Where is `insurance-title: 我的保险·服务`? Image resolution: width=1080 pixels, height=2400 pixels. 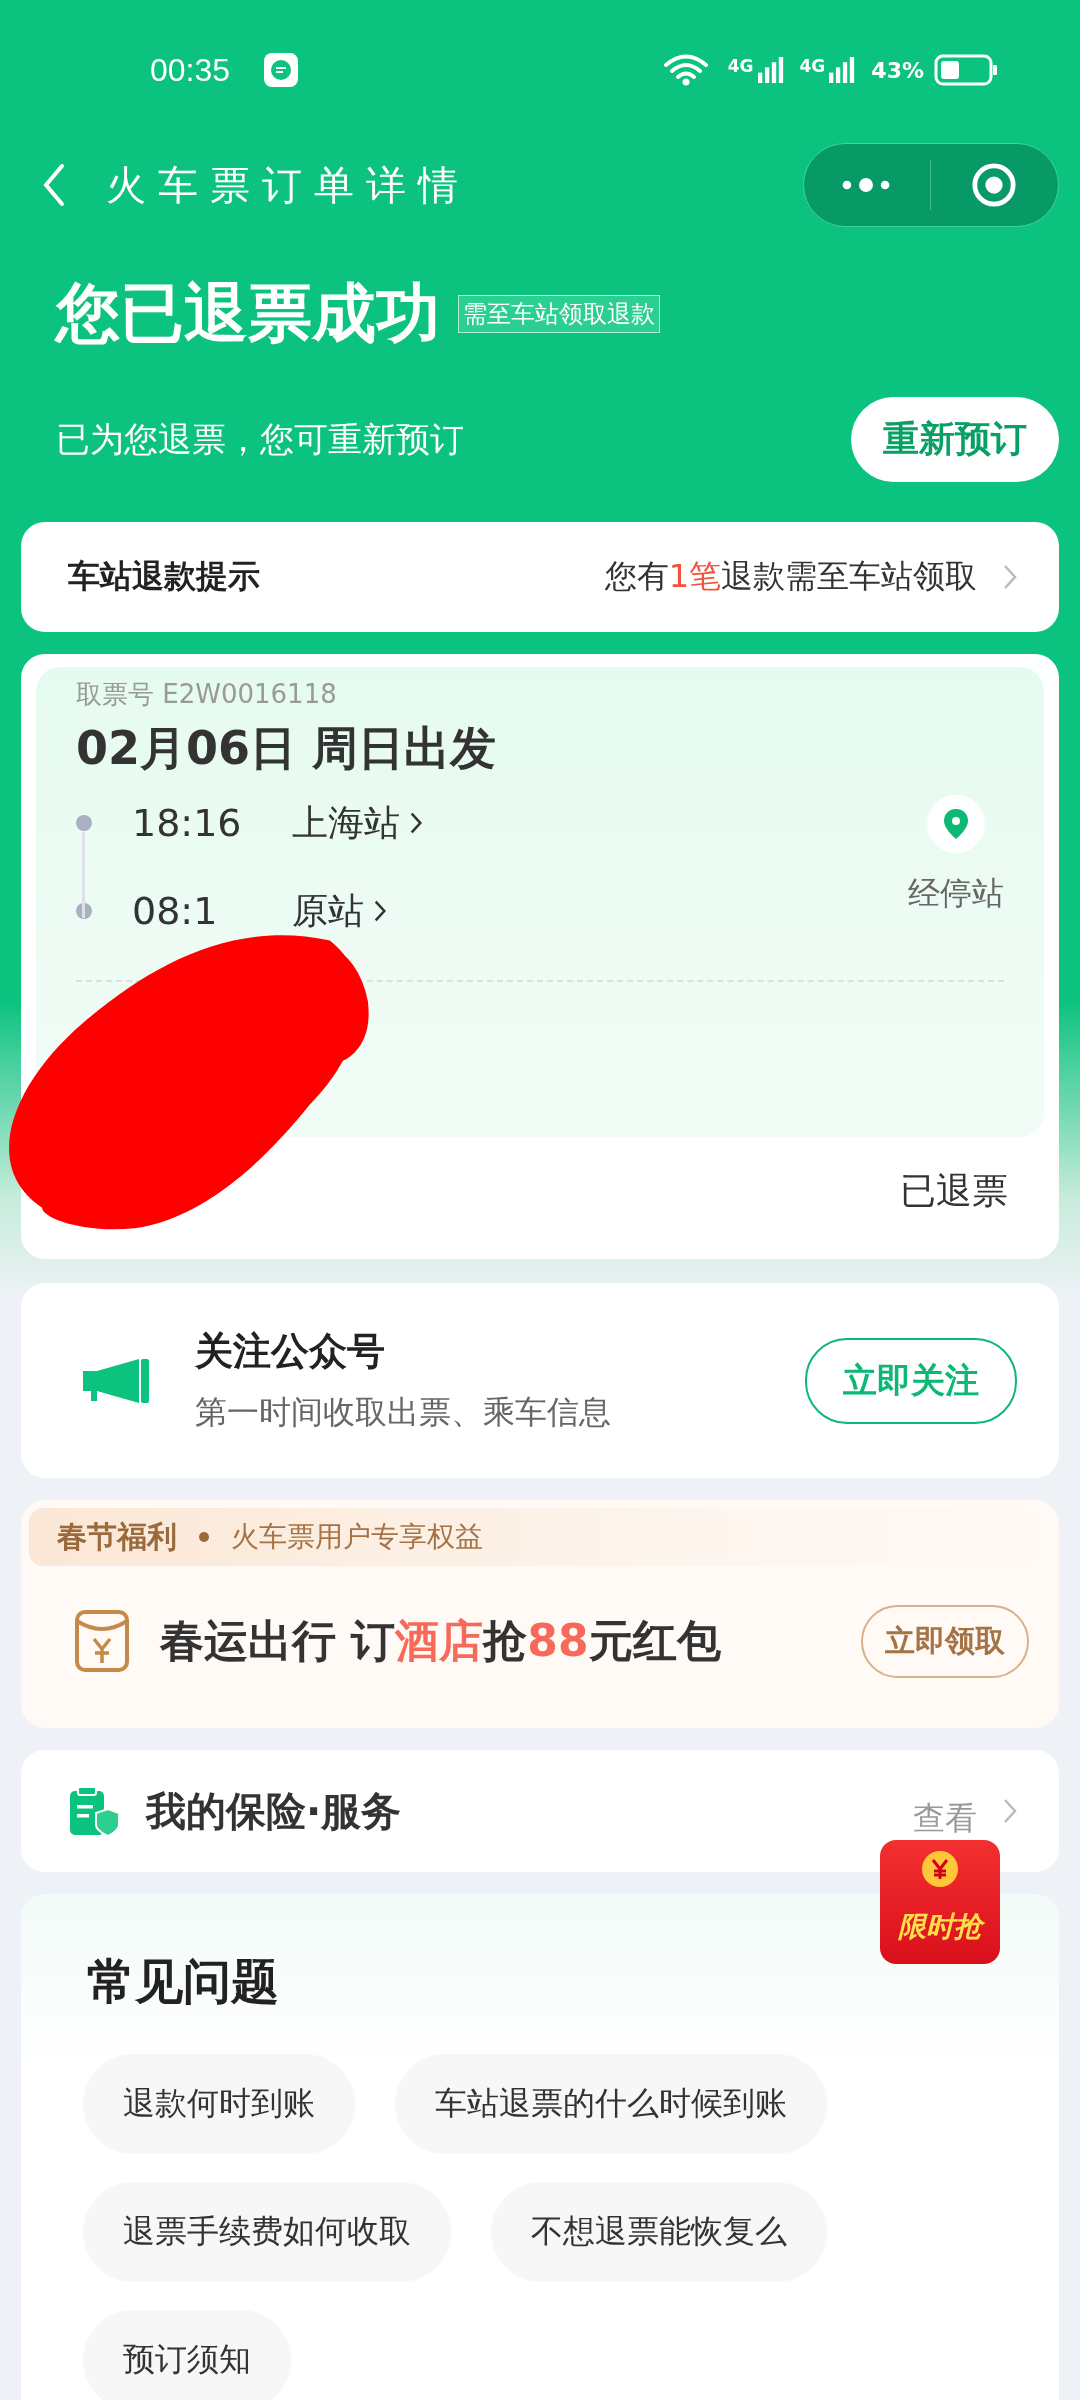
insurance-title: 我的保险·服务 is located at coordinates (274, 1811).